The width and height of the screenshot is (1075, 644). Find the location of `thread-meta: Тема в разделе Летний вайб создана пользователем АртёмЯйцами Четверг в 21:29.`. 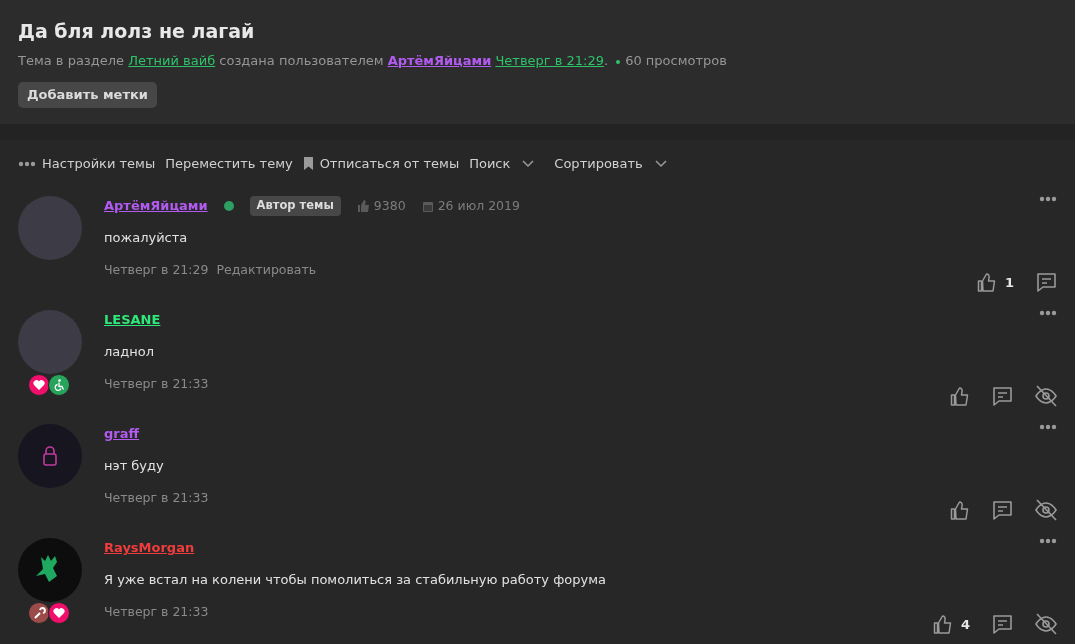

thread-meta: Тема в разделе Летний вайб создана пользователем АртёмЯйцами Четверг в 21:29. is located at coordinates (313, 60).